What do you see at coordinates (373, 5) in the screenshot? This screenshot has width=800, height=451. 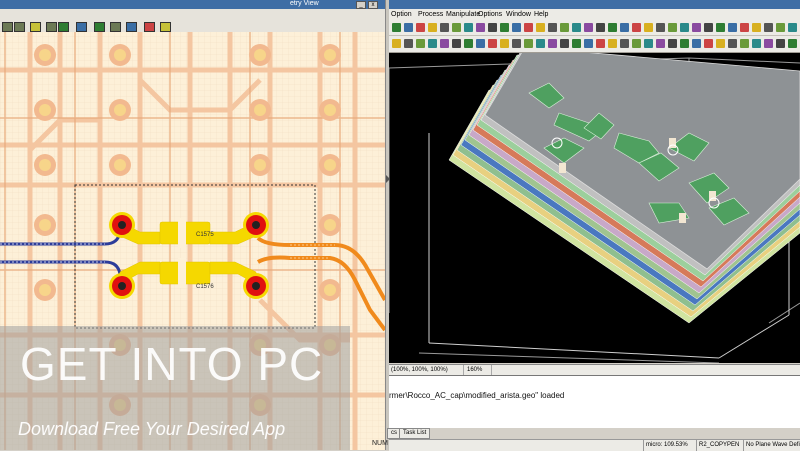 I see `window-close-icon: x` at bounding box center [373, 5].